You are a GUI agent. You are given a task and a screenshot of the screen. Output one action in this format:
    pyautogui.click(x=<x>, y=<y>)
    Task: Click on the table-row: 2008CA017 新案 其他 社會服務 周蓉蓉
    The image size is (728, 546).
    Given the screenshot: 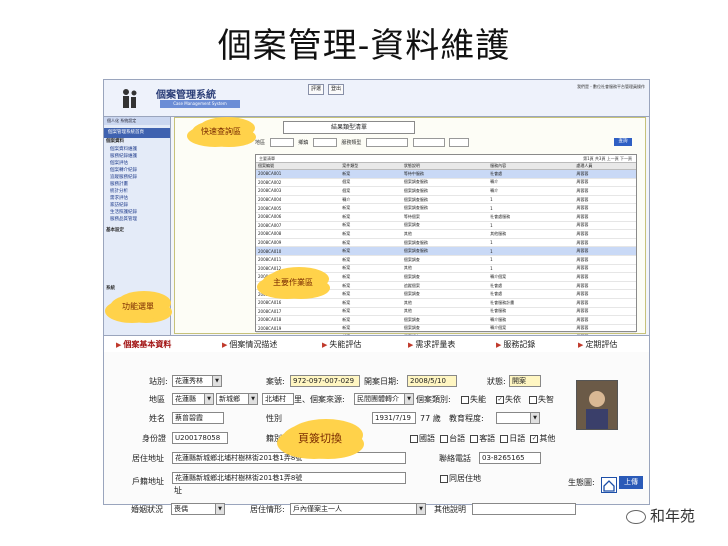 What is the action you would take?
    pyautogui.click(x=446, y=312)
    